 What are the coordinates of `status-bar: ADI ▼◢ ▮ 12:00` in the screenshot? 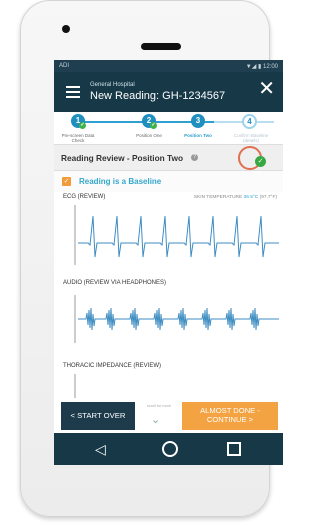 It's located at (168, 66).